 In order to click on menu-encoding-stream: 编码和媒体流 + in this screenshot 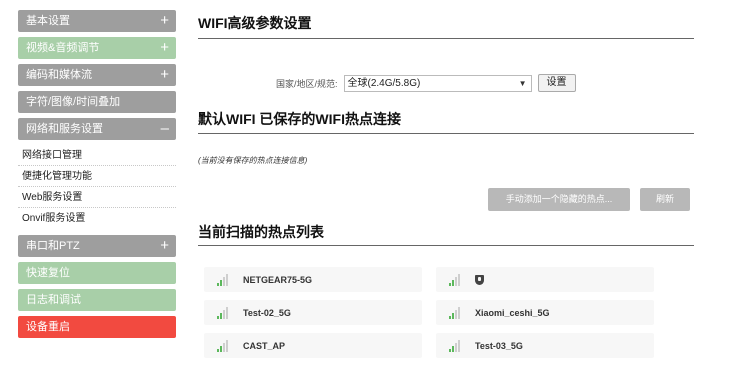, I will do `click(97, 75)`.